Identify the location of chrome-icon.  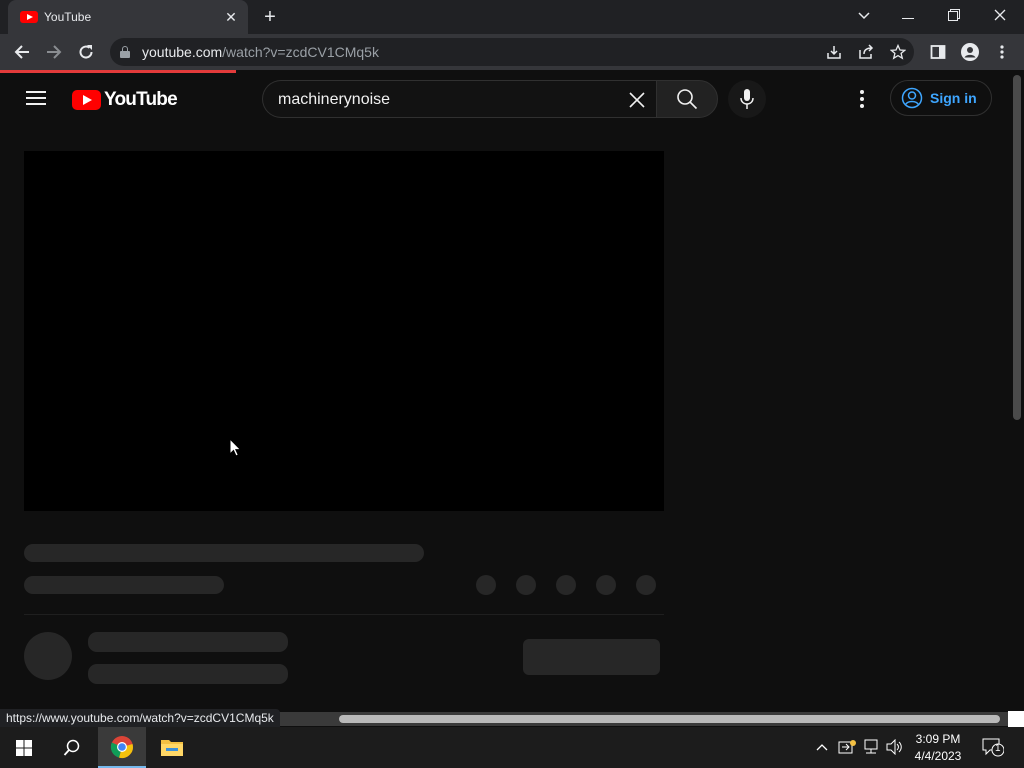
(121, 747).